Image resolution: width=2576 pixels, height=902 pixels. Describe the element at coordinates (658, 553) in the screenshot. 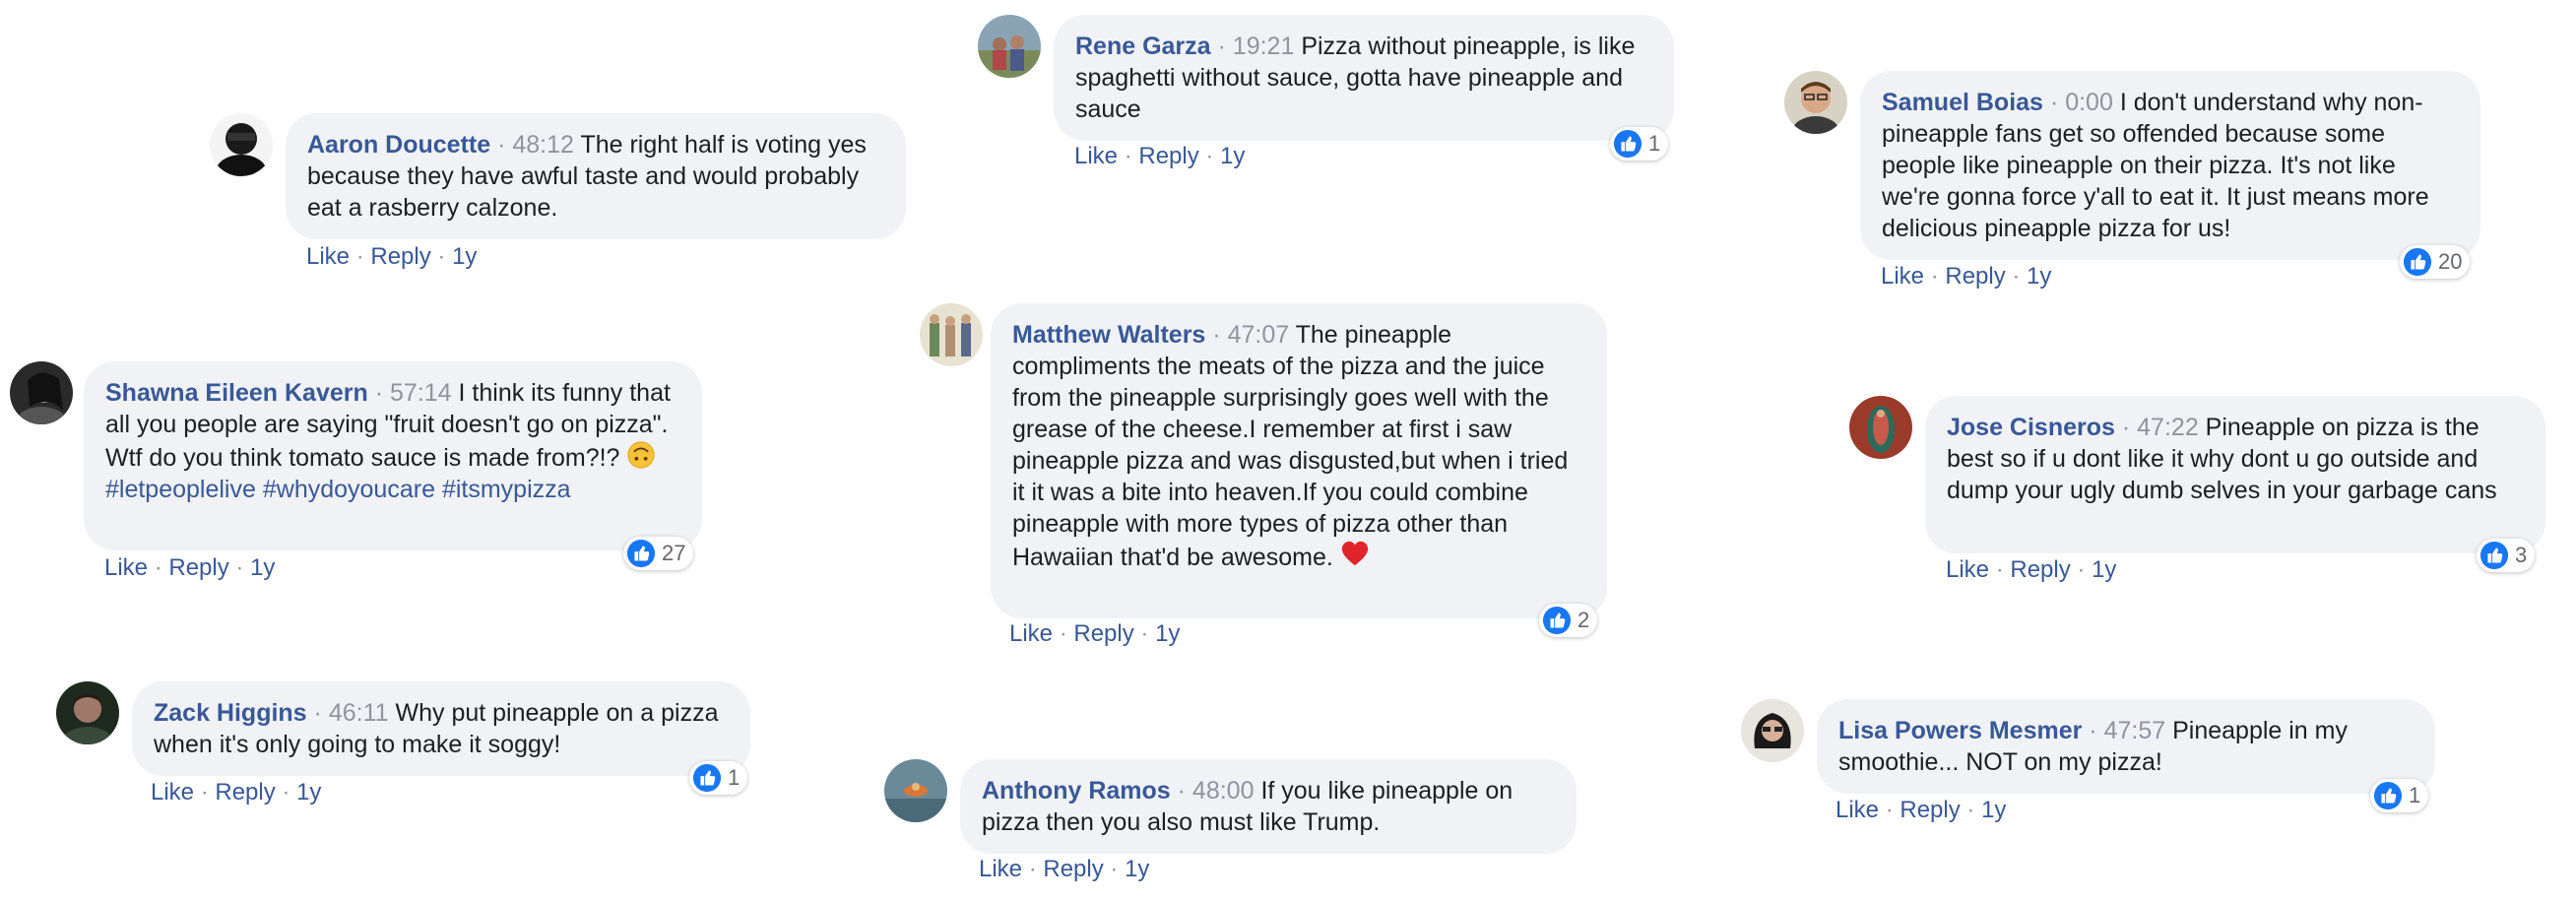

I see `reaction-count-badge: 27` at that location.